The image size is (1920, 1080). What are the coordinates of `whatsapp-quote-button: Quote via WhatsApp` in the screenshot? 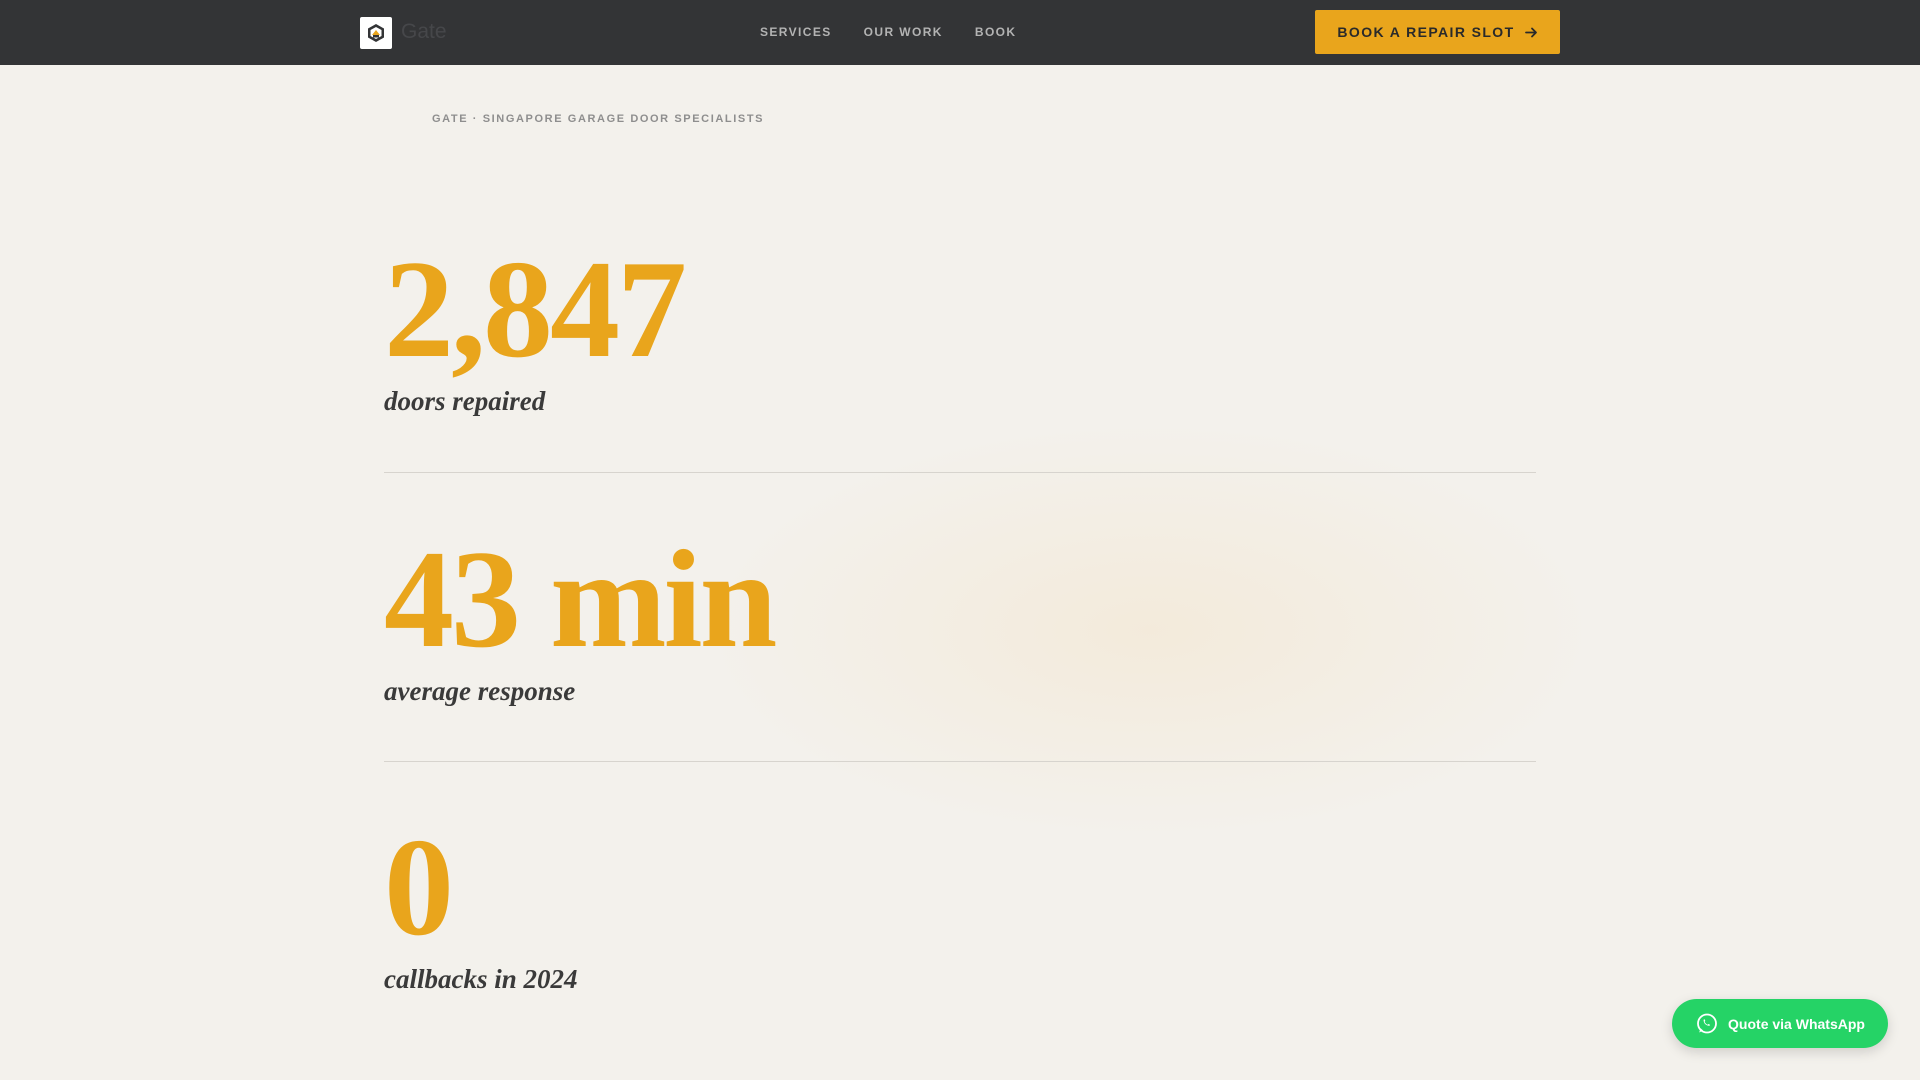 It's located at (1780, 1023).